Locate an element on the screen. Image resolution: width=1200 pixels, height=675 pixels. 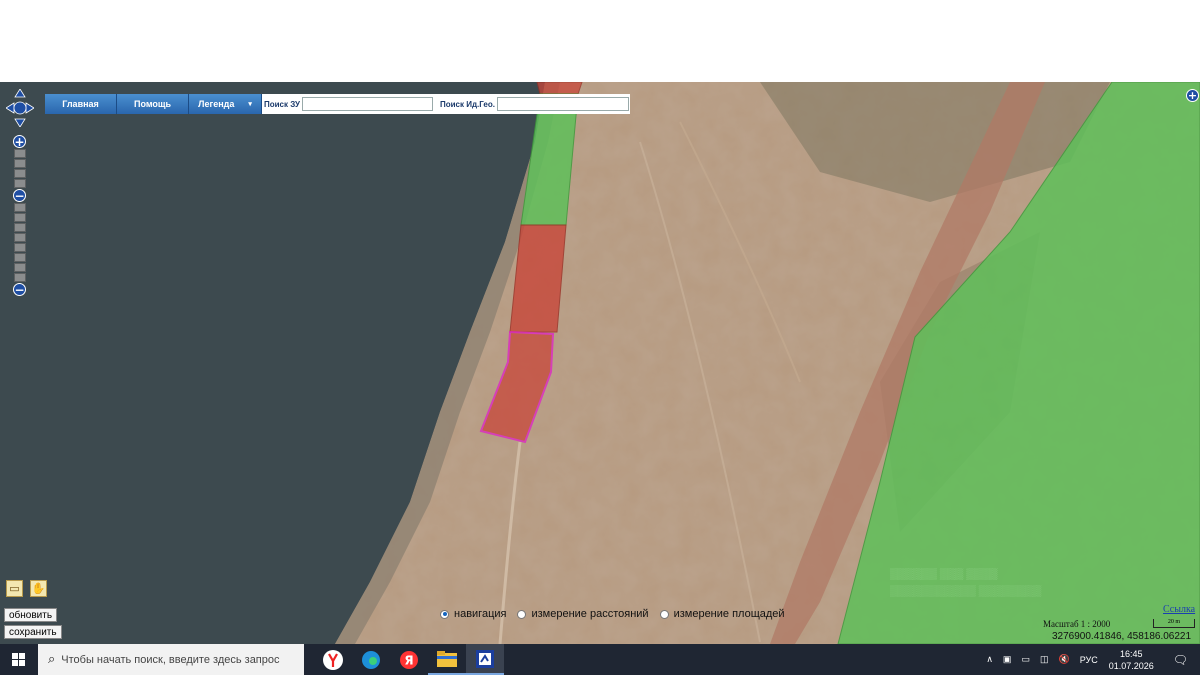
clock-time: 16:45 is located at coordinates (1131, 653).